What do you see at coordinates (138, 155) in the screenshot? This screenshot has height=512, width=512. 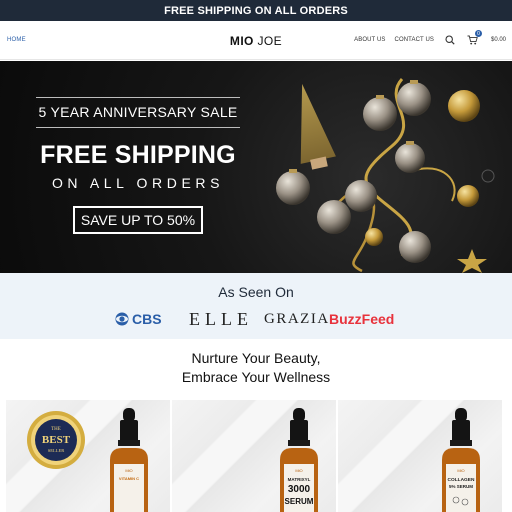 I see `hero-title: FREE SHIPPING` at bounding box center [138, 155].